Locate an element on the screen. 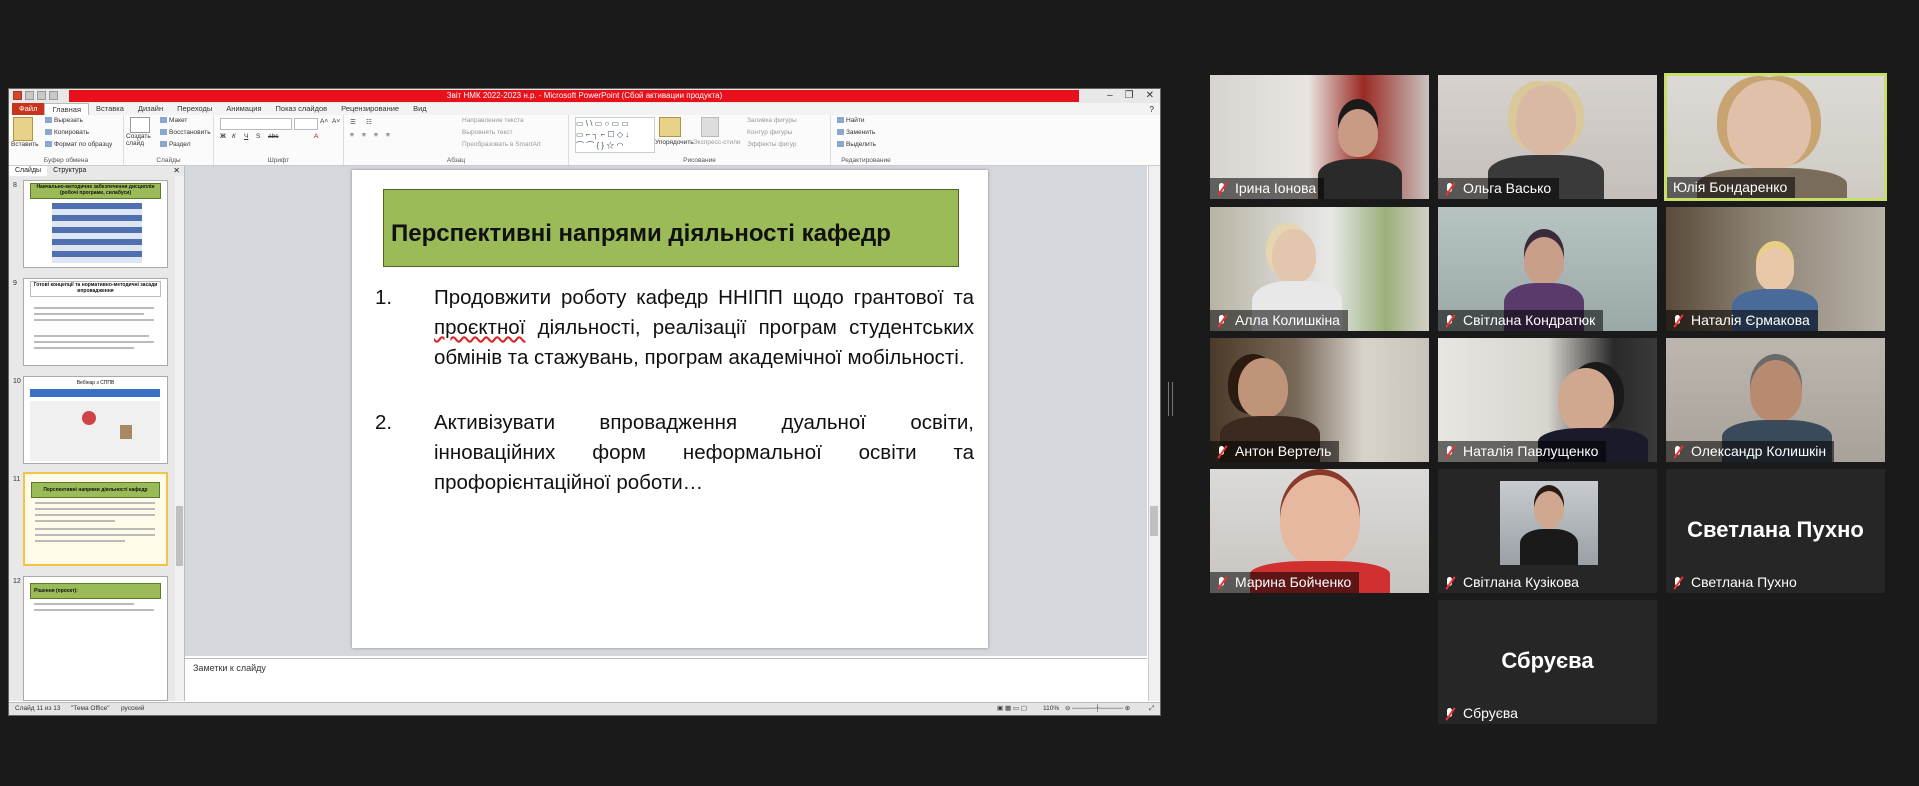 The image size is (1919, 786). shapes-gallery: ▭ \ \ ▭ ○ ▭ ▭ ▭ ⌐ ┐ ⌐ ☐ ◇ ↓ ⌒ ⌒ { } ☆ ◠ is located at coordinates (615, 135).